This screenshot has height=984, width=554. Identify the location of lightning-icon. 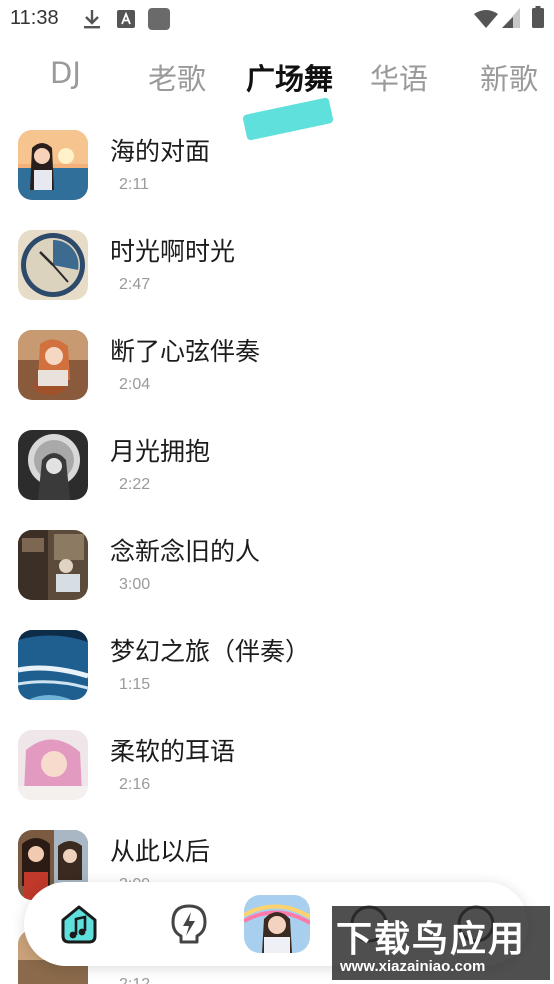
(189, 924).